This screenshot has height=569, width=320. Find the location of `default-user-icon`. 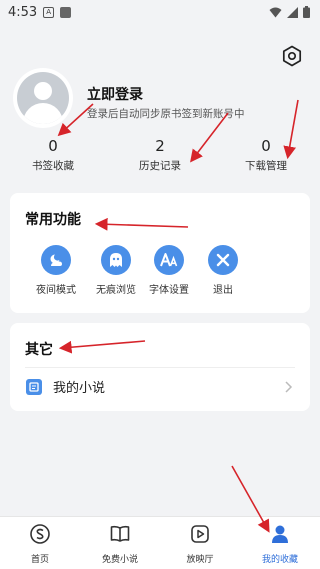

default-user-icon is located at coordinates (43, 98).